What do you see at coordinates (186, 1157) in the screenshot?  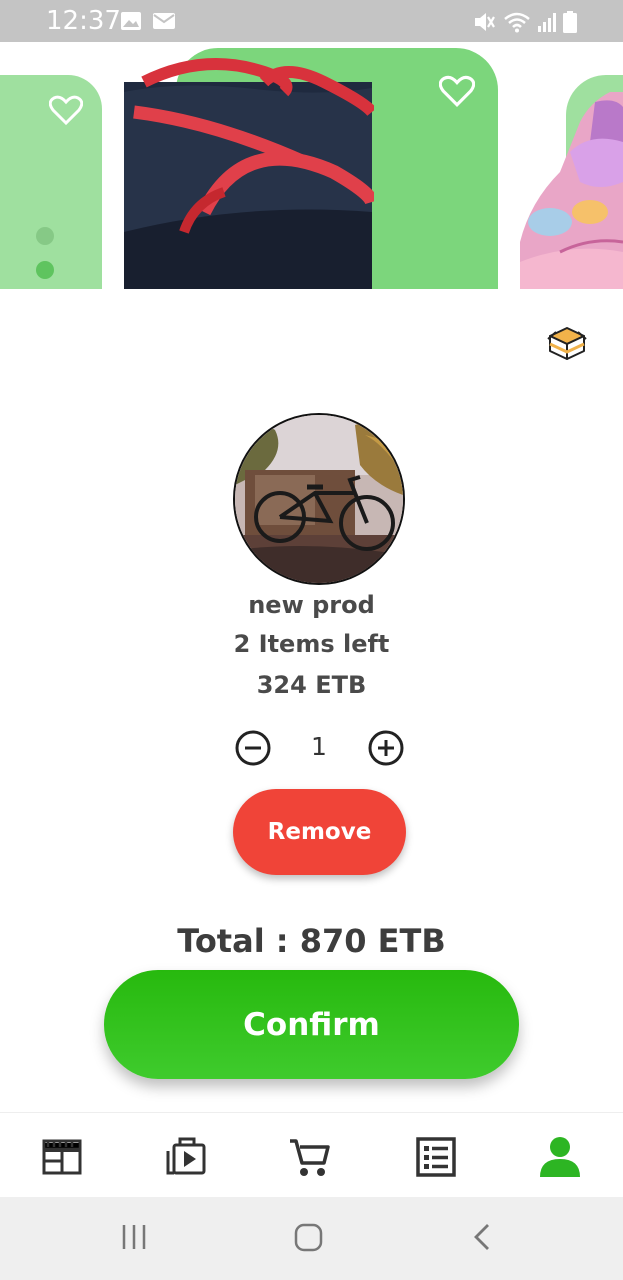 I see `video-library-icon` at bounding box center [186, 1157].